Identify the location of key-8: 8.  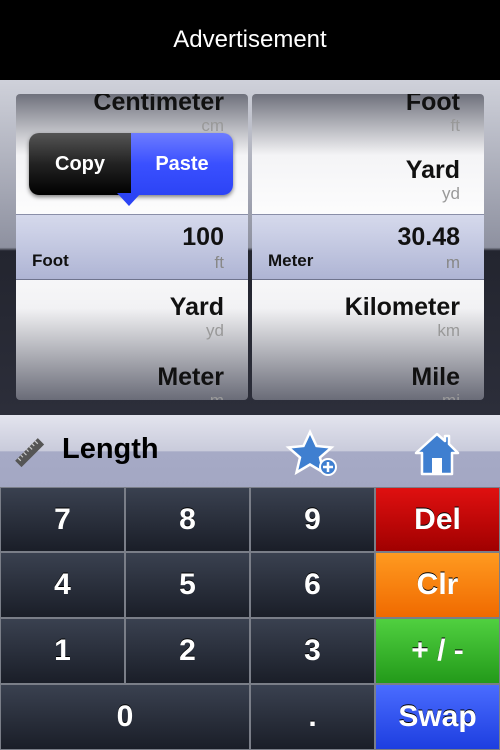
(187, 519).